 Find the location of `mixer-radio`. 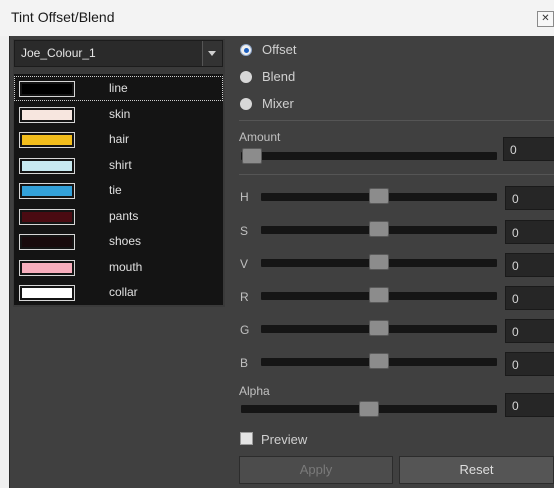

mixer-radio is located at coordinates (246, 104).